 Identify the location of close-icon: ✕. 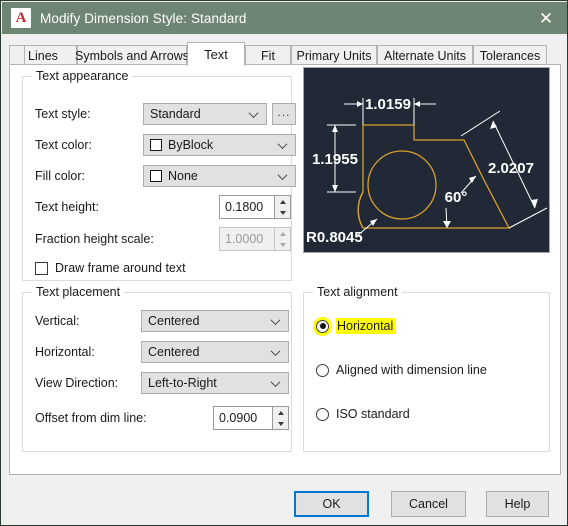
(545, 18).